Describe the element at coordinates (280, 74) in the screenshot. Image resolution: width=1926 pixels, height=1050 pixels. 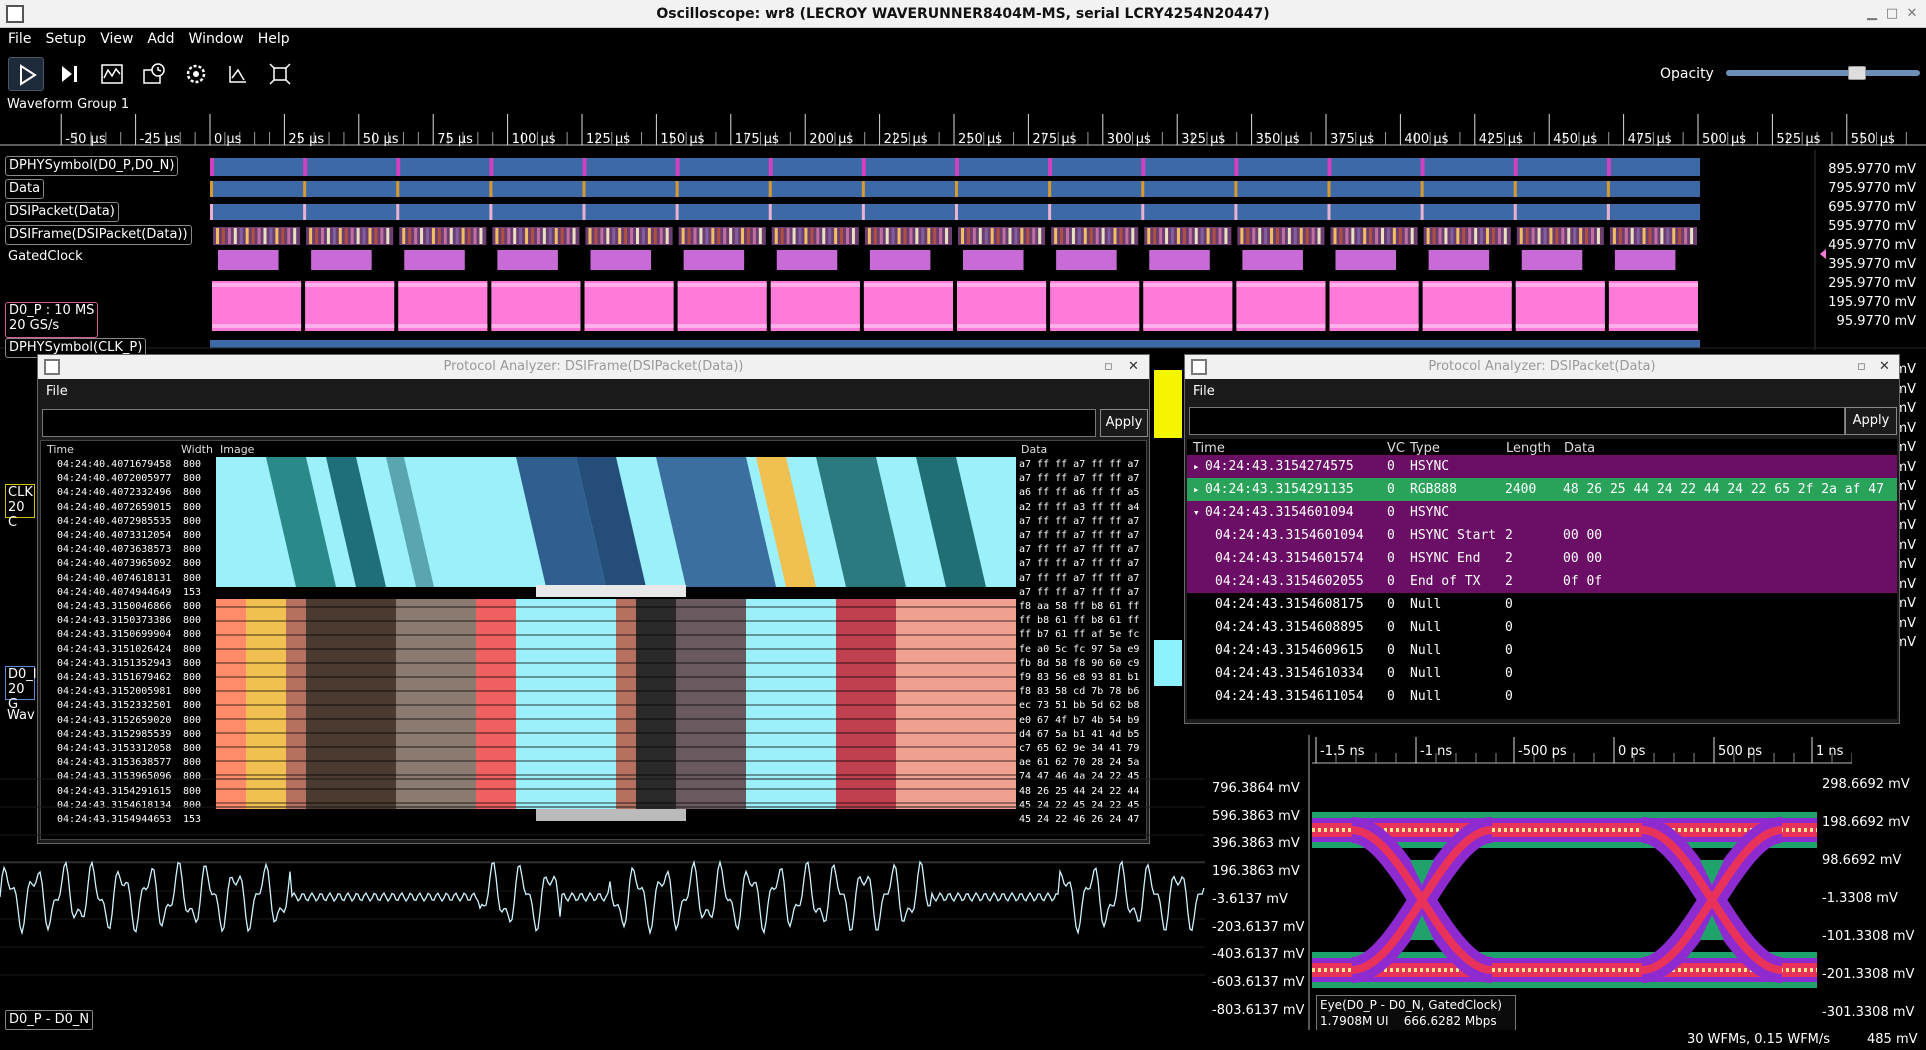
I see `zoom-fit-button` at that location.